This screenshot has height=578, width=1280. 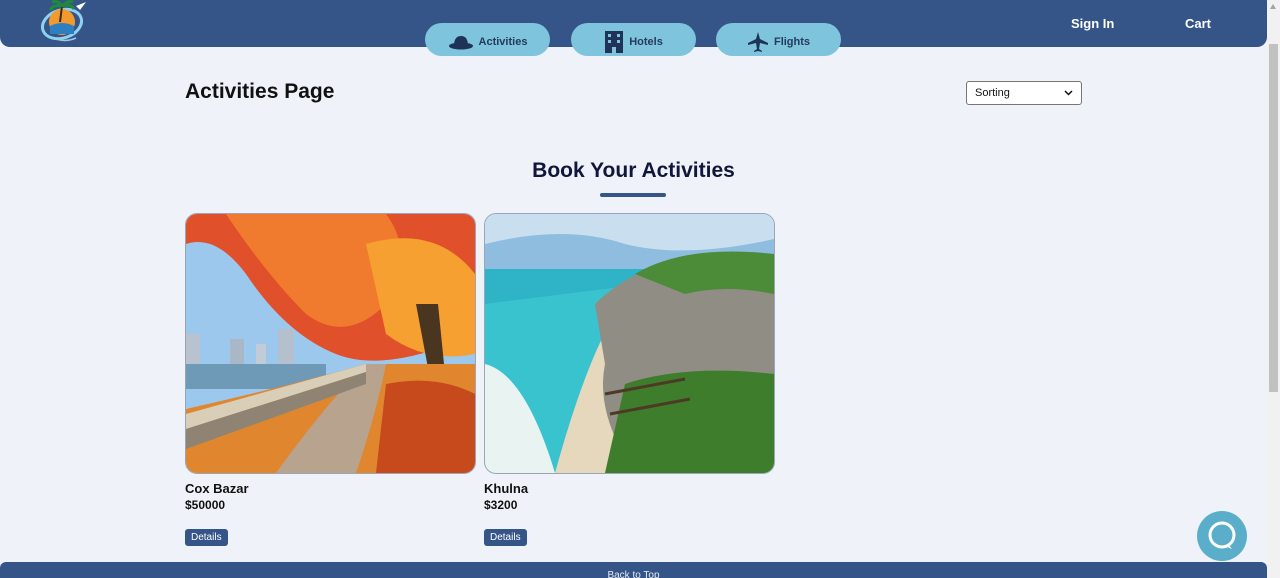 I want to click on tab-activities: Activities, so click(x=487, y=39).